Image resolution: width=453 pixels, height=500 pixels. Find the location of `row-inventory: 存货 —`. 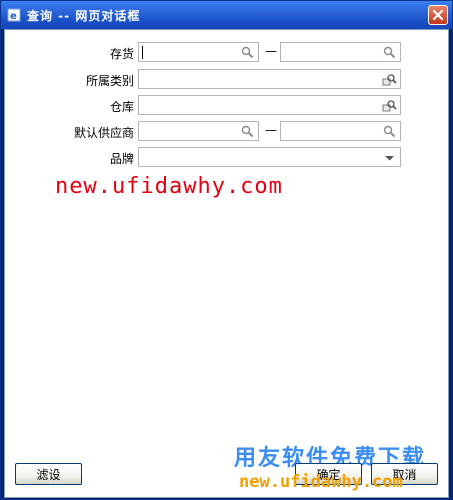

row-inventory: 存货 — is located at coordinates (226, 53).